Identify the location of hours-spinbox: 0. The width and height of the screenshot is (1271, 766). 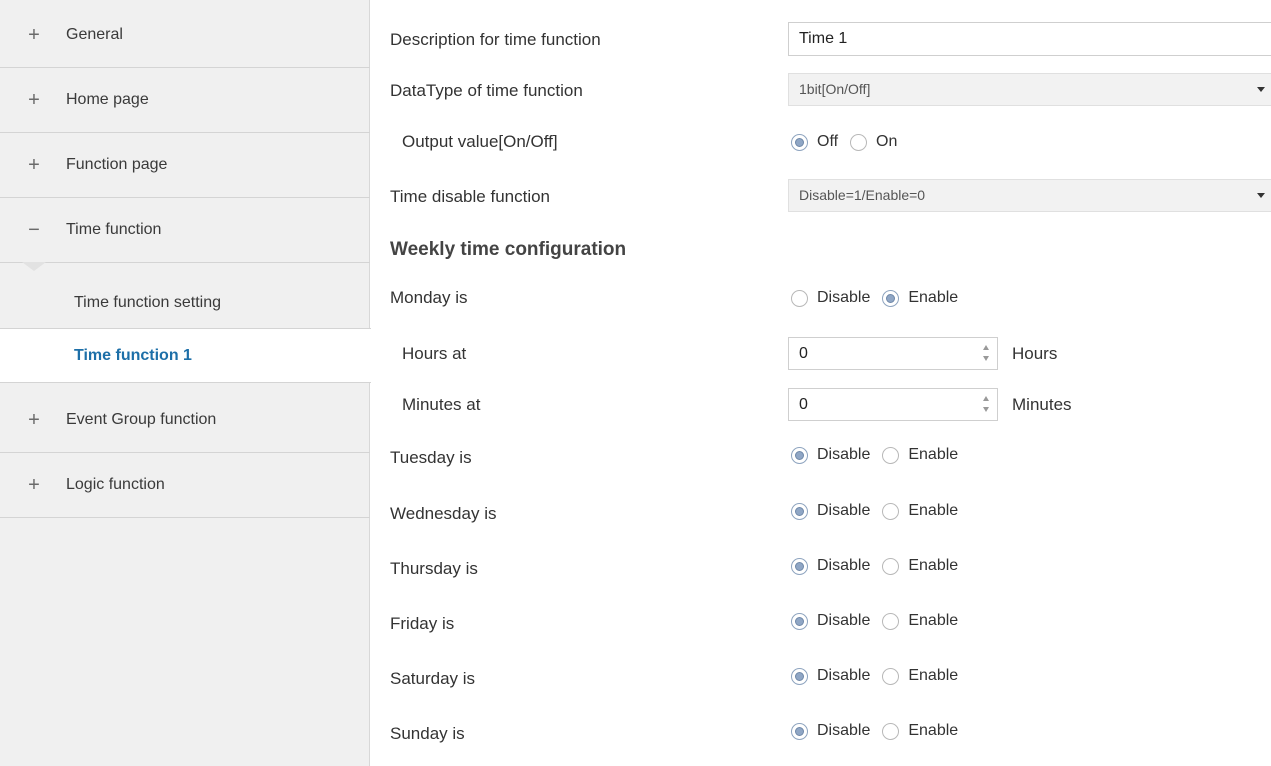
(893, 353).